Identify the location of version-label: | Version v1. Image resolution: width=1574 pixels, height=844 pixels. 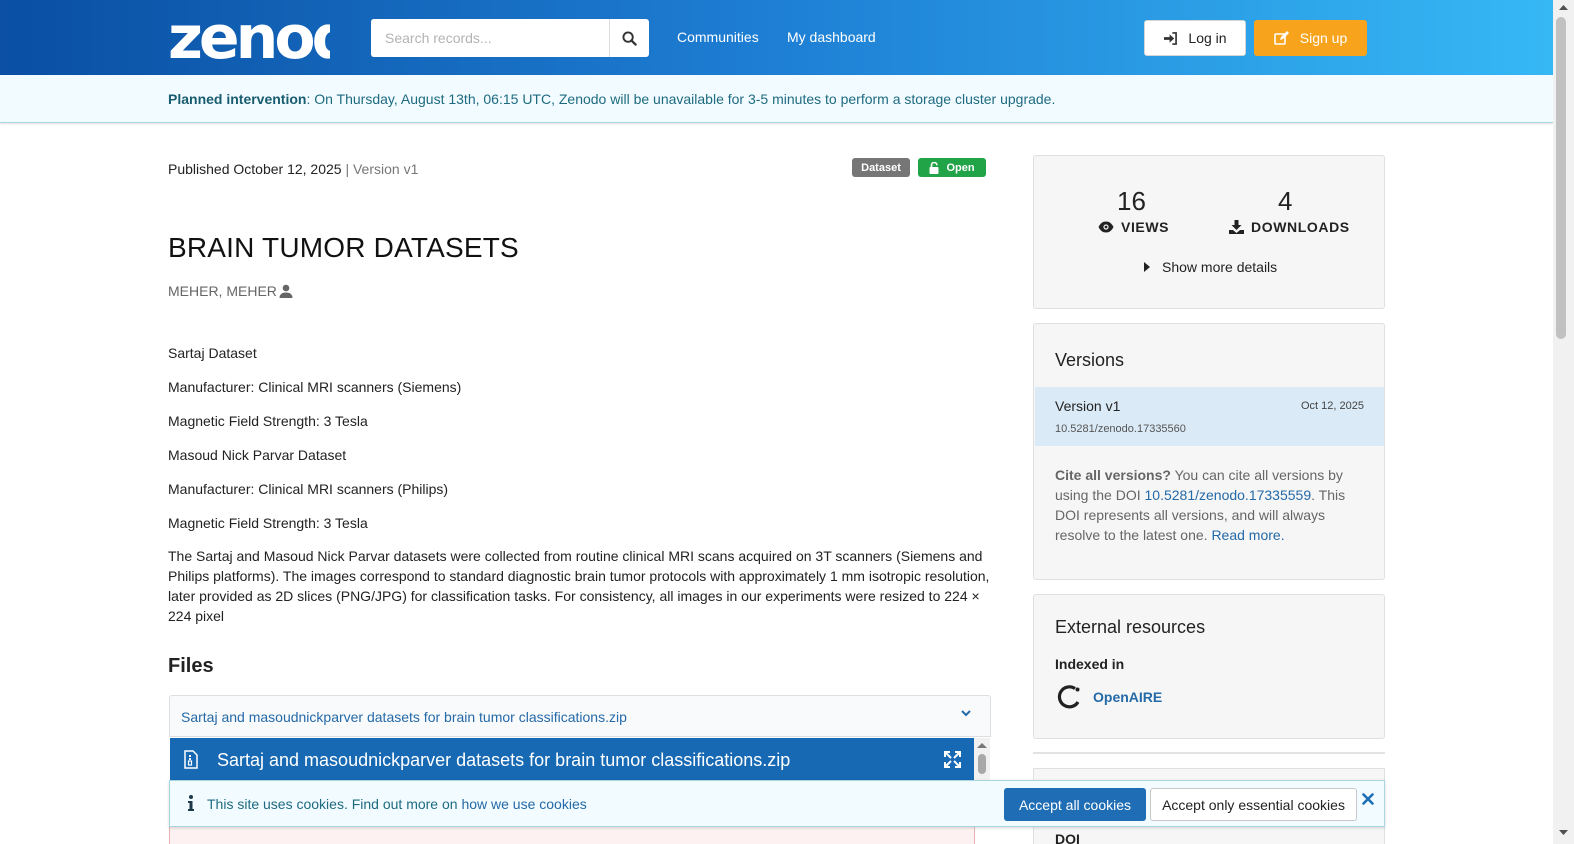
(380, 169).